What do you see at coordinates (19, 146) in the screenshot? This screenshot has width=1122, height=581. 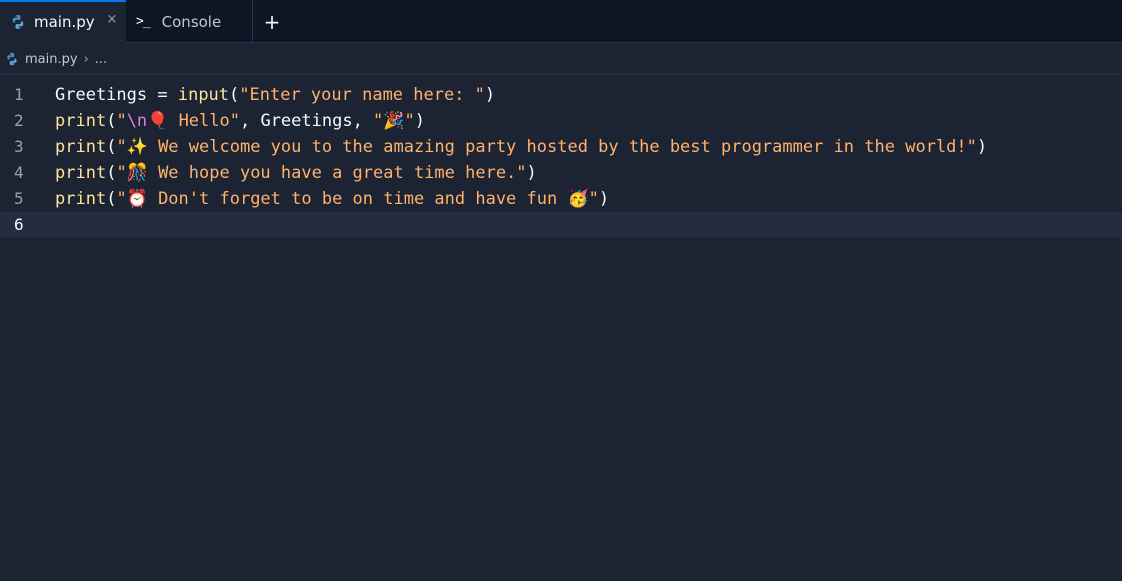 I see `line-number: 3` at bounding box center [19, 146].